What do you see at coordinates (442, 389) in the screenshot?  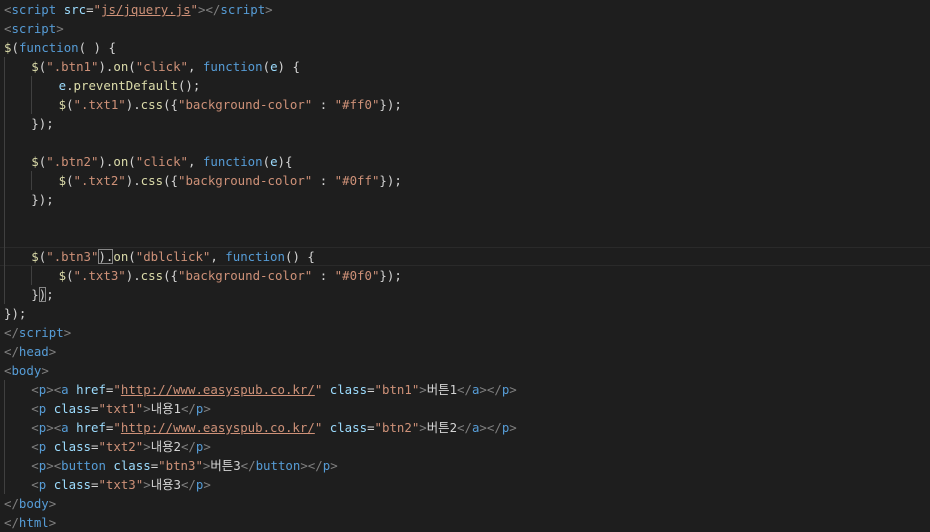 I see `code-token: 버튼1` at bounding box center [442, 389].